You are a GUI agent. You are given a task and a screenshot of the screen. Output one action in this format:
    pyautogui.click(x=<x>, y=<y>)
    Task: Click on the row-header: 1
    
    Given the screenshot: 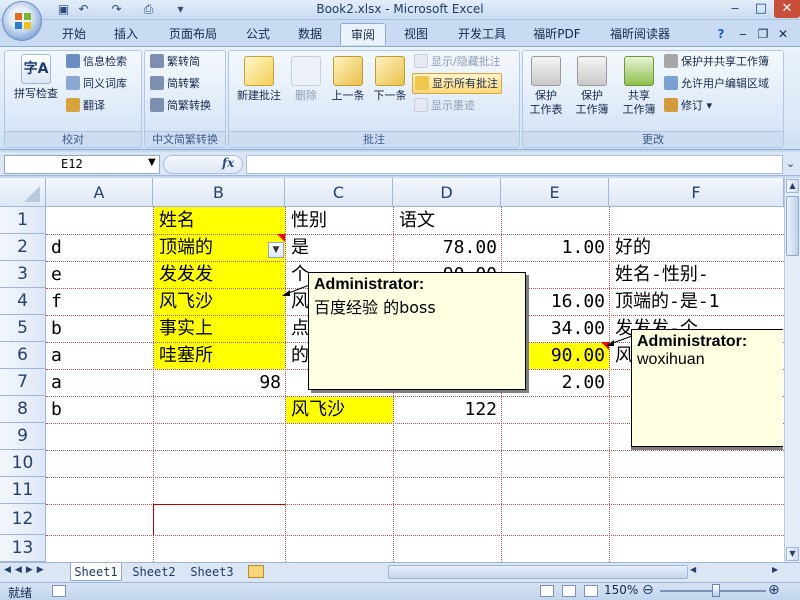 What is the action you would take?
    pyautogui.click(x=23, y=220)
    